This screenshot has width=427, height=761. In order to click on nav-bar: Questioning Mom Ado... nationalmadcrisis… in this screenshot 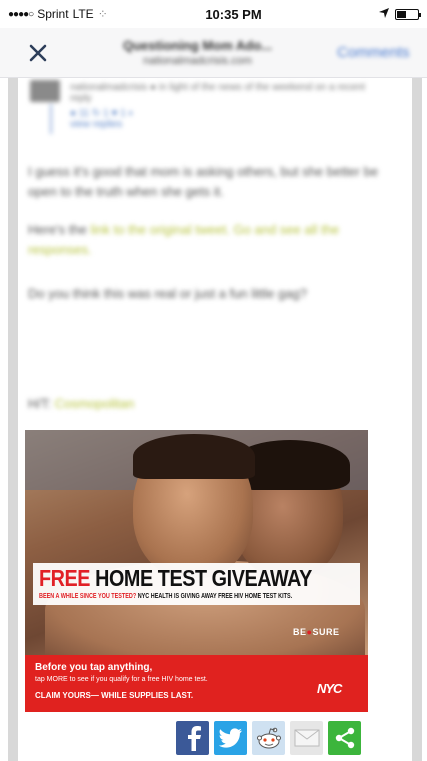, I will do `click(213, 53)`.